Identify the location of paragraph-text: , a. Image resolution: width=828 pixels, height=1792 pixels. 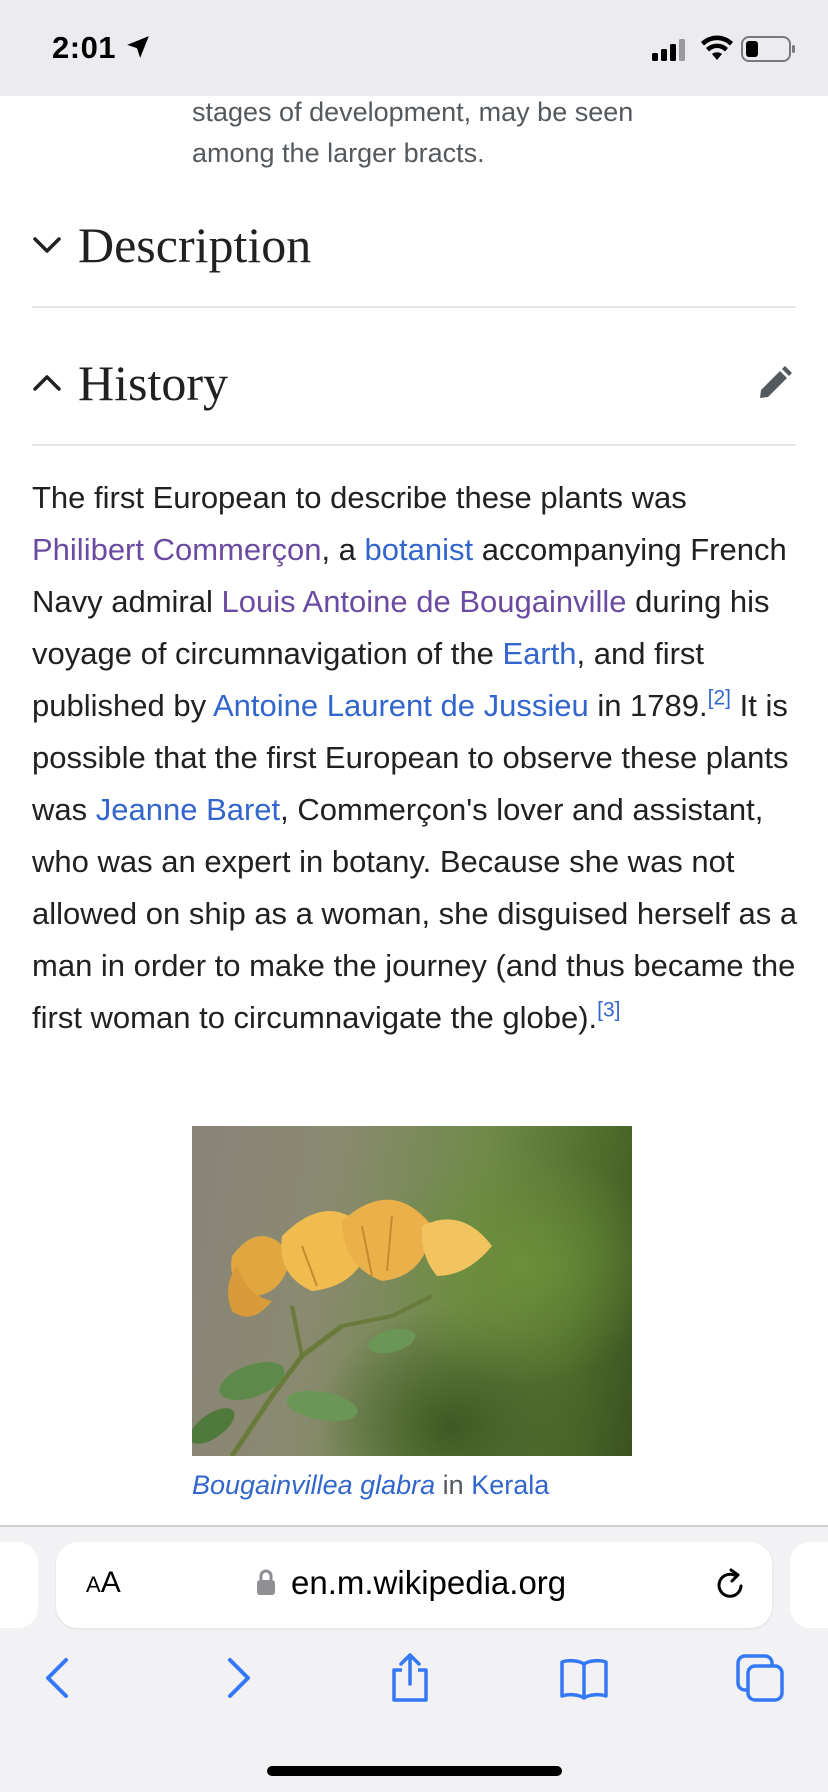
(343, 549).